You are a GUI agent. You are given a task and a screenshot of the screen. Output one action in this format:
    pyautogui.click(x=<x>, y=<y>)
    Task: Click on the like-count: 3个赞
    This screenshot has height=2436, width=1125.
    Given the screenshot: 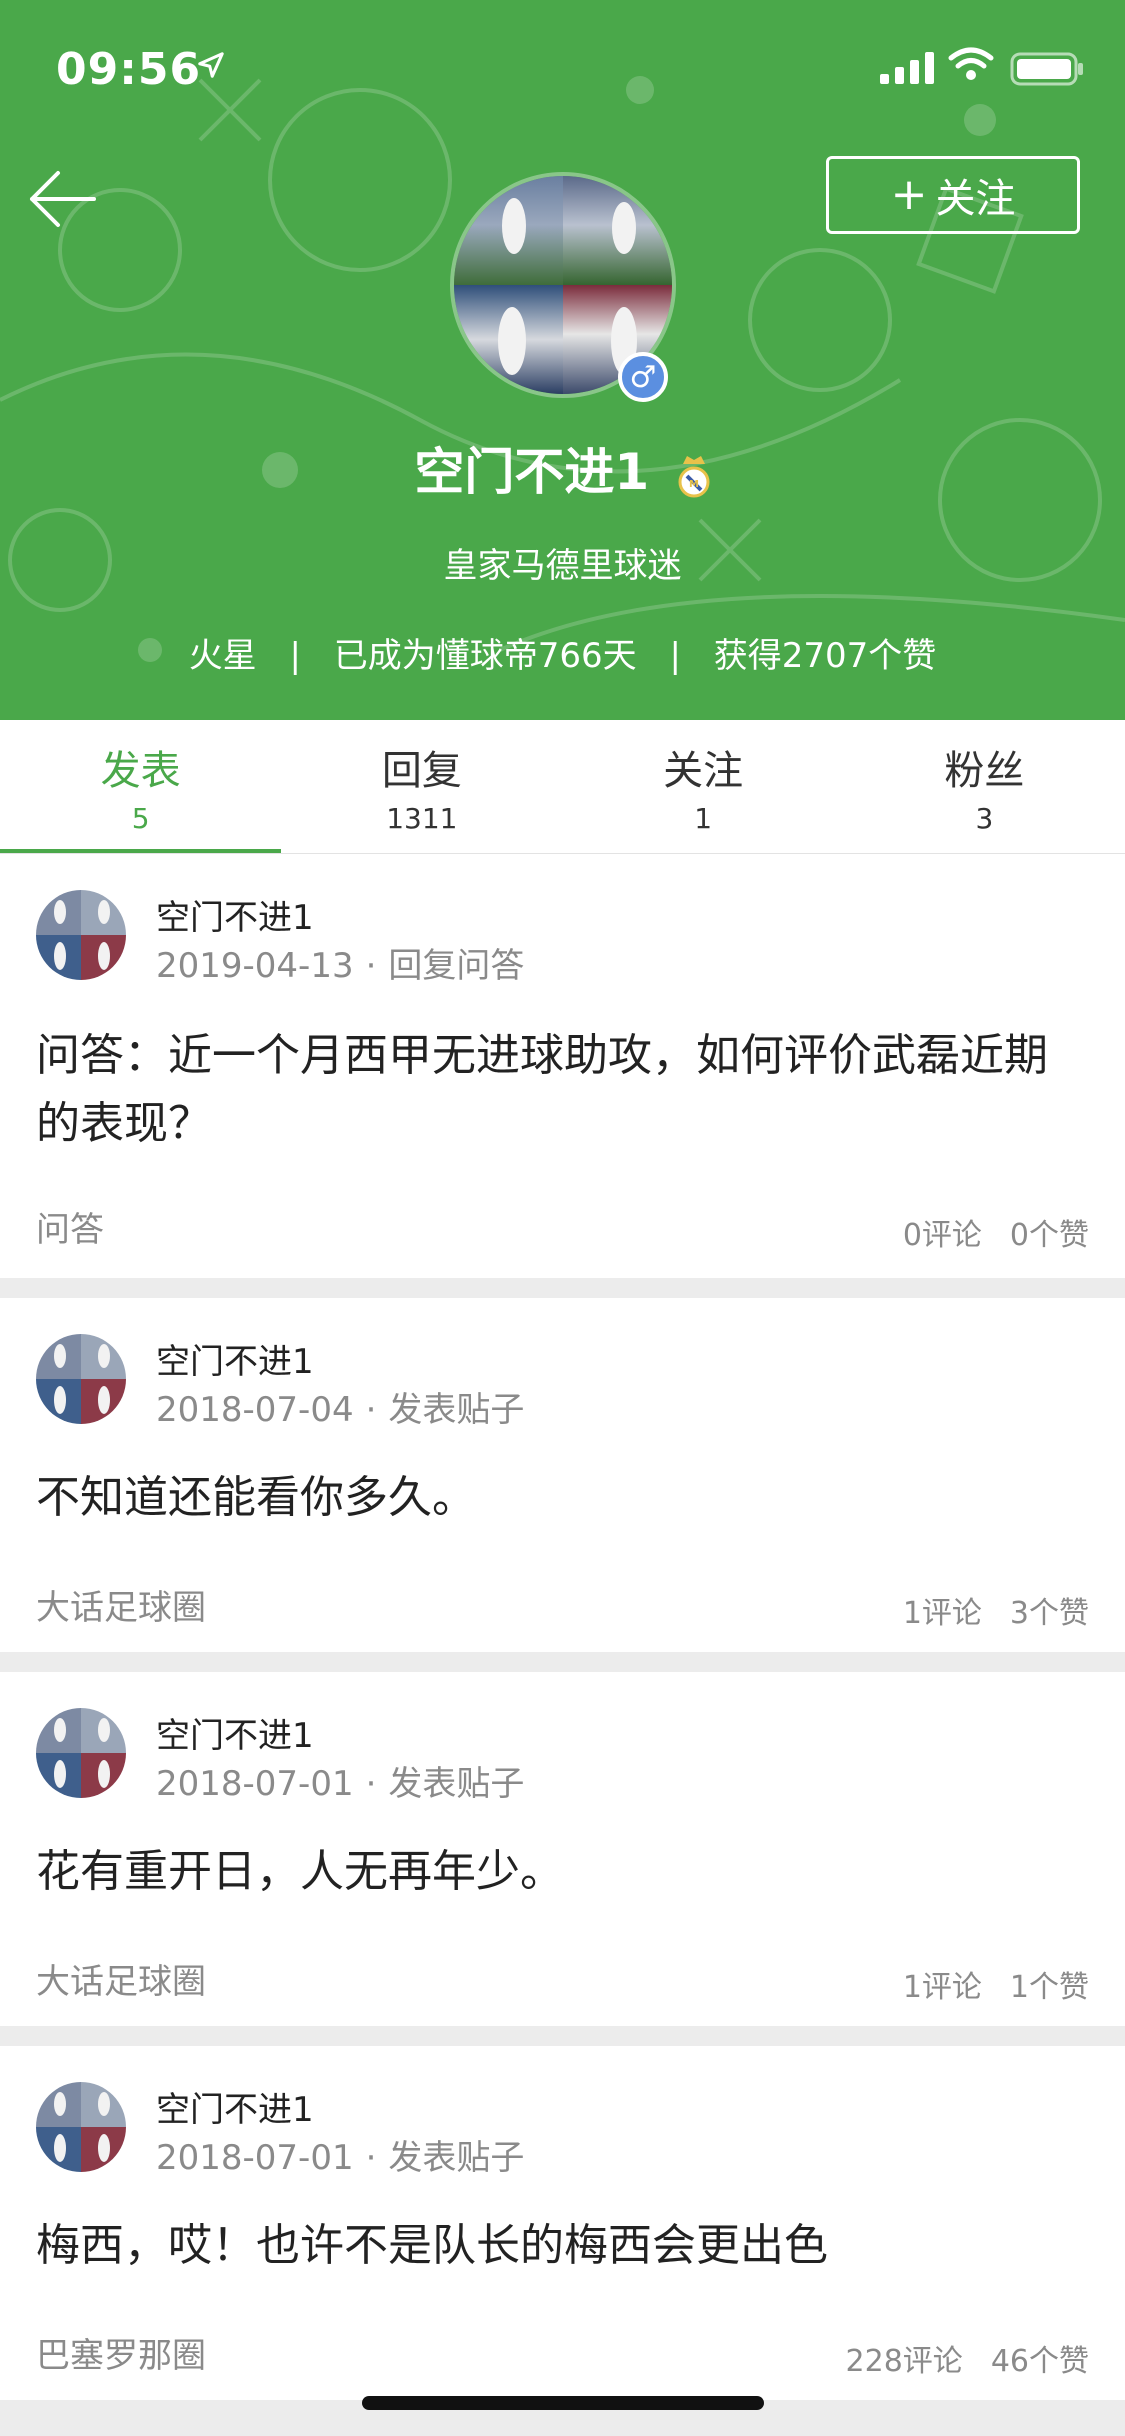 What is the action you would take?
    pyautogui.click(x=1049, y=1613)
    